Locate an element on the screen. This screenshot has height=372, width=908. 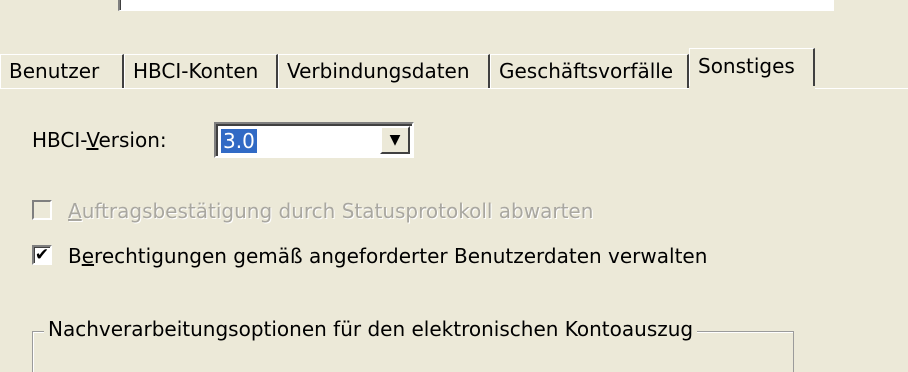
tab-geschaeftsvorfaelle: Geschäftsvorfälle is located at coordinates (589, 71).